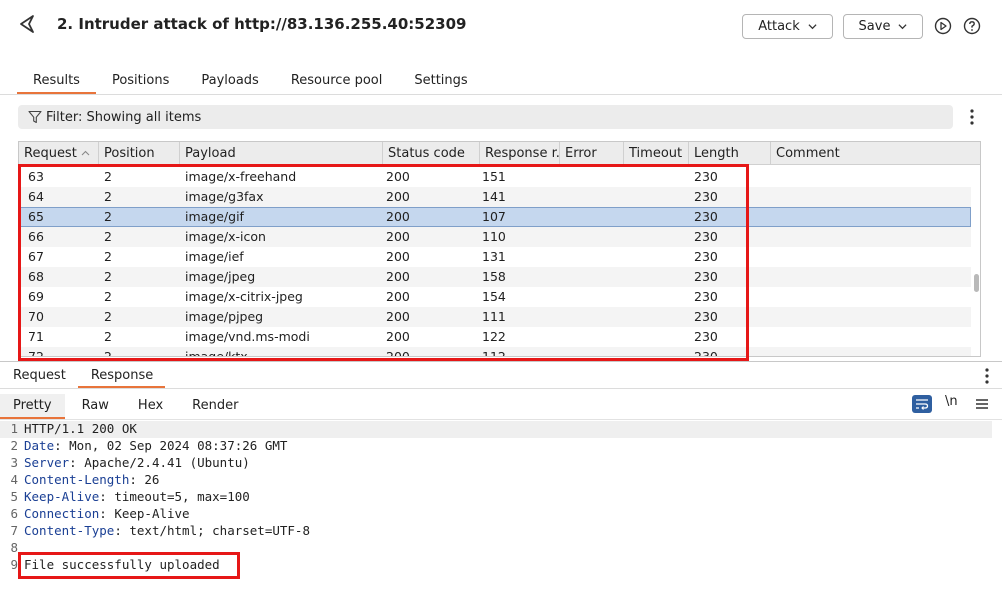  Describe the element at coordinates (495, 177) in the screenshot. I see `table-row: 63 2 image/x-freehand 200 151 230` at that location.